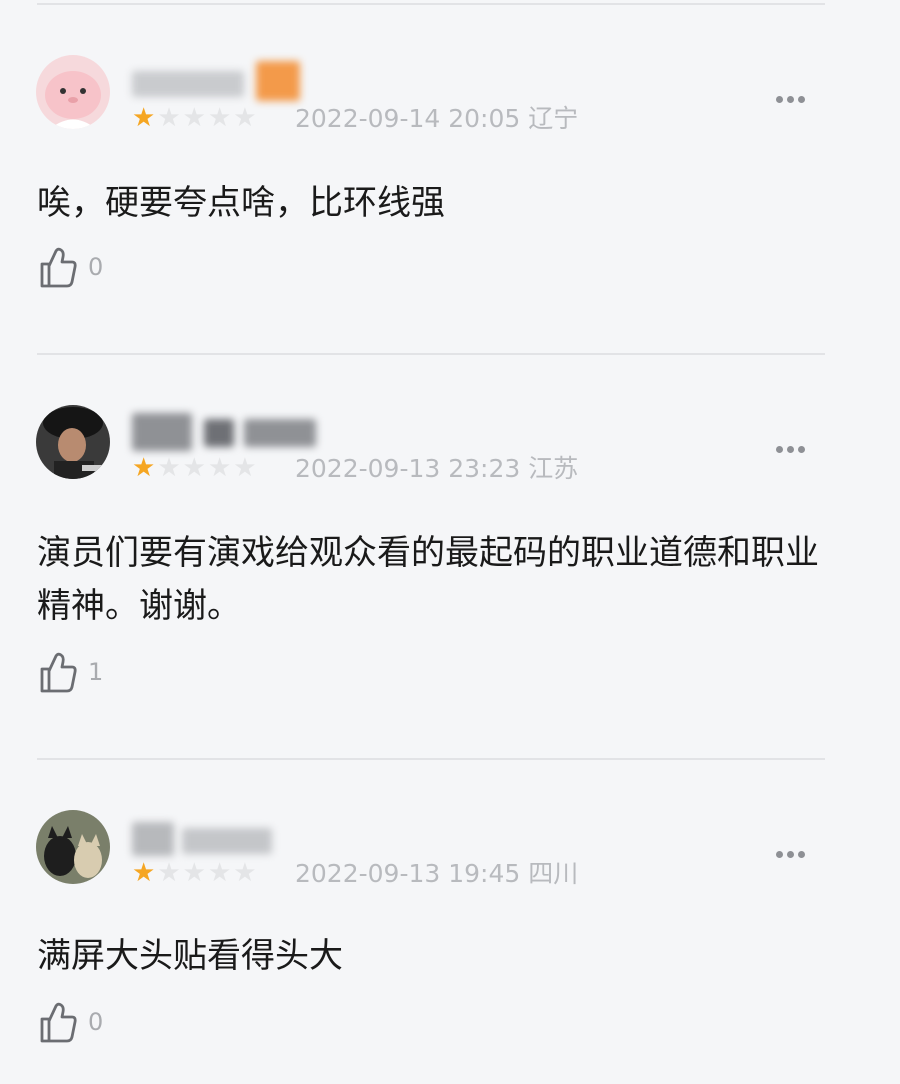 The width and height of the screenshot is (900, 1084). Describe the element at coordinates (408, 468) in the screenshot. I see `review-time: 2022-09-13 23:23` at that location.